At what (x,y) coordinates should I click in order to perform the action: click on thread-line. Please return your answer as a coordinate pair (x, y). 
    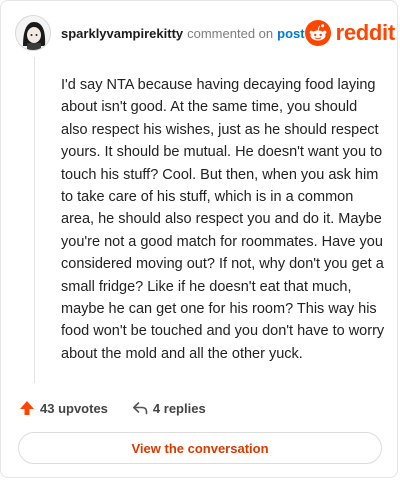
    Looking at the image, I should click on (34, 220).